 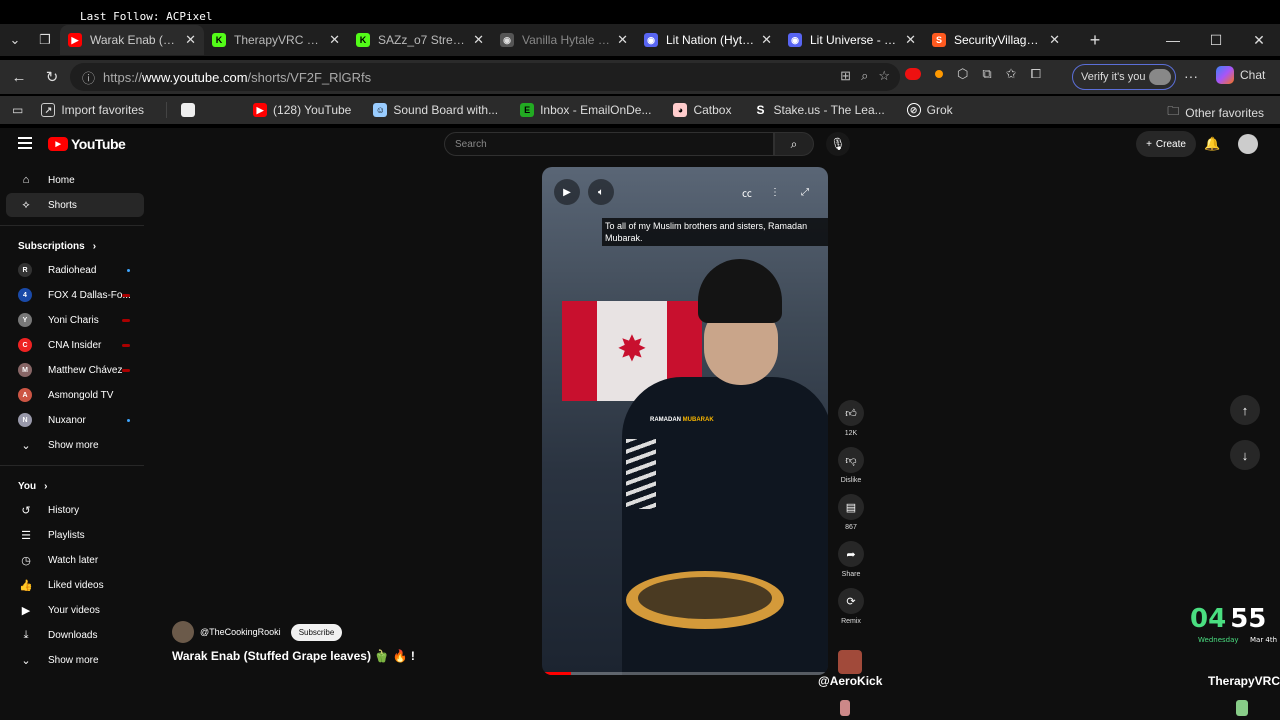 What do you see at coordinates (45, 40) in the screenshot?
I see `workspaces-icon: ❐` at bounding box center [45, 40].